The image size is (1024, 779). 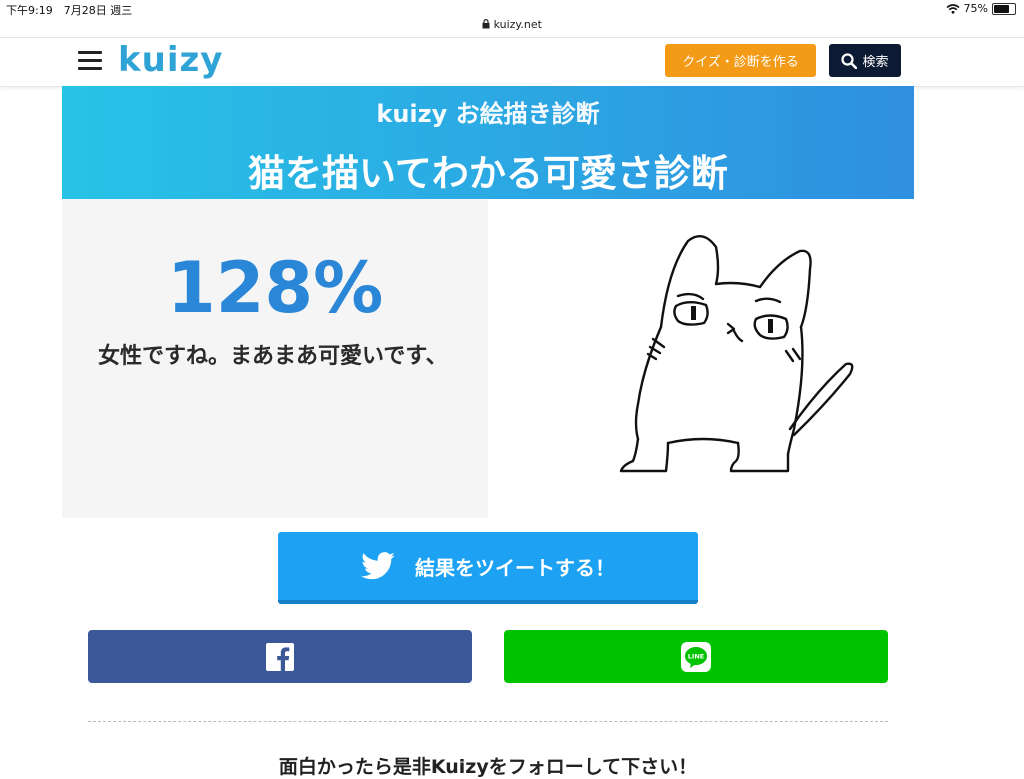 I want to click on search-button: 検索, so click(x=865, y=60).